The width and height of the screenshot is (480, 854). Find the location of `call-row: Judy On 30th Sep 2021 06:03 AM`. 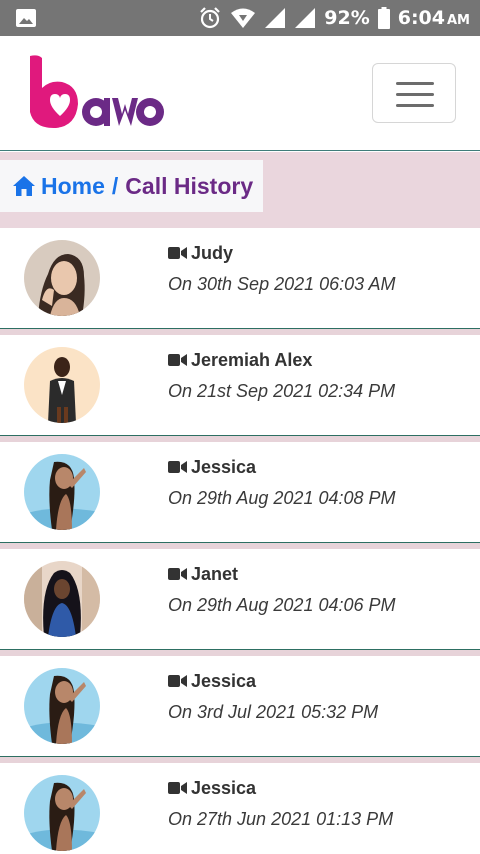

call-row: Judy On 30th Sep 2021 06:03 AM is located at coordinates (240, 278).